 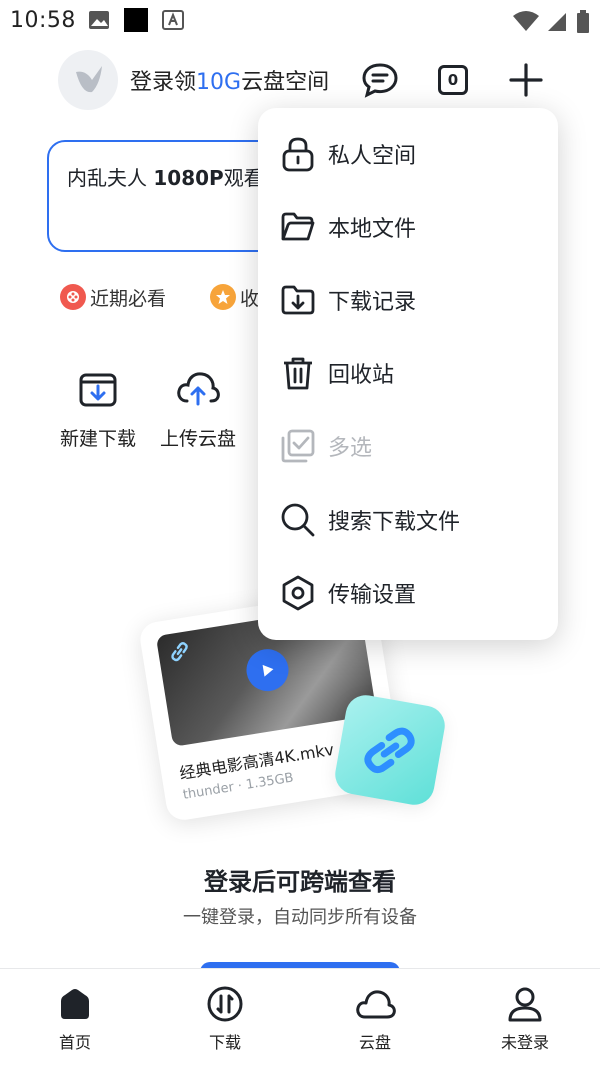 I want to click on task-count-badge: 0, so click(x=453, y=80).